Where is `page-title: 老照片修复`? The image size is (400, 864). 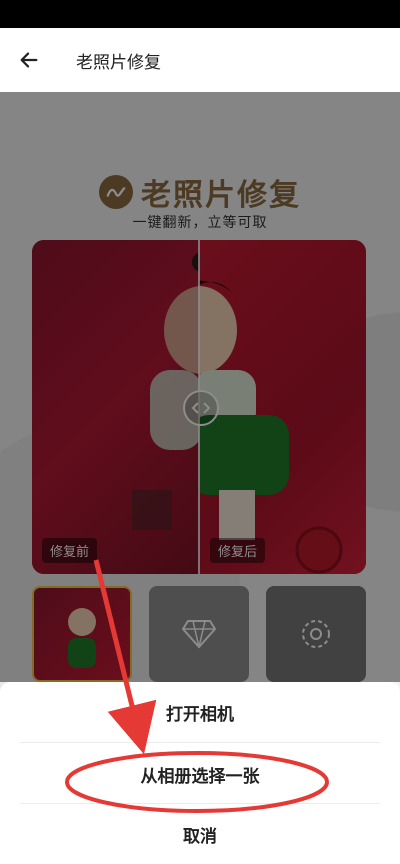
page-title: 老照片修复 is located at coordinates (118, 62).